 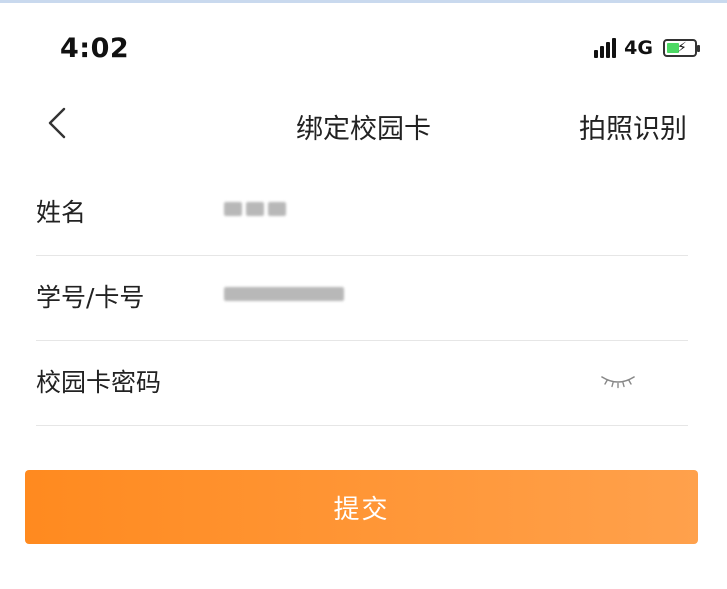 What do you see at coordinates (633, 126) in the screenshot?
I see `photo-recognition-button: 拍照识别` at bounding box center [633, 126].